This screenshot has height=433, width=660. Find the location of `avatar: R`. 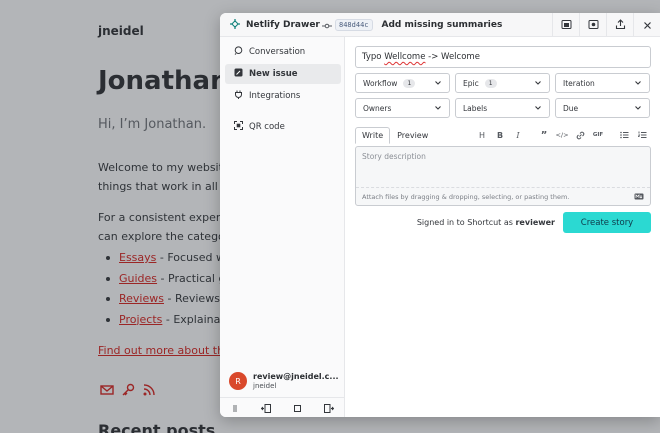

avatar: R is located at coordinates (238, 381).